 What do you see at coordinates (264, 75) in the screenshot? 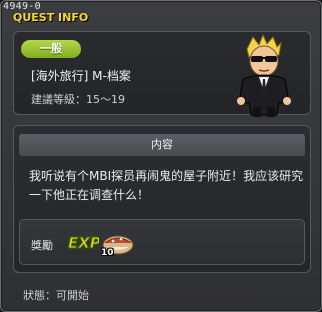
I see `agent-npc-portrait-icon` at bounding box center [264, 75].